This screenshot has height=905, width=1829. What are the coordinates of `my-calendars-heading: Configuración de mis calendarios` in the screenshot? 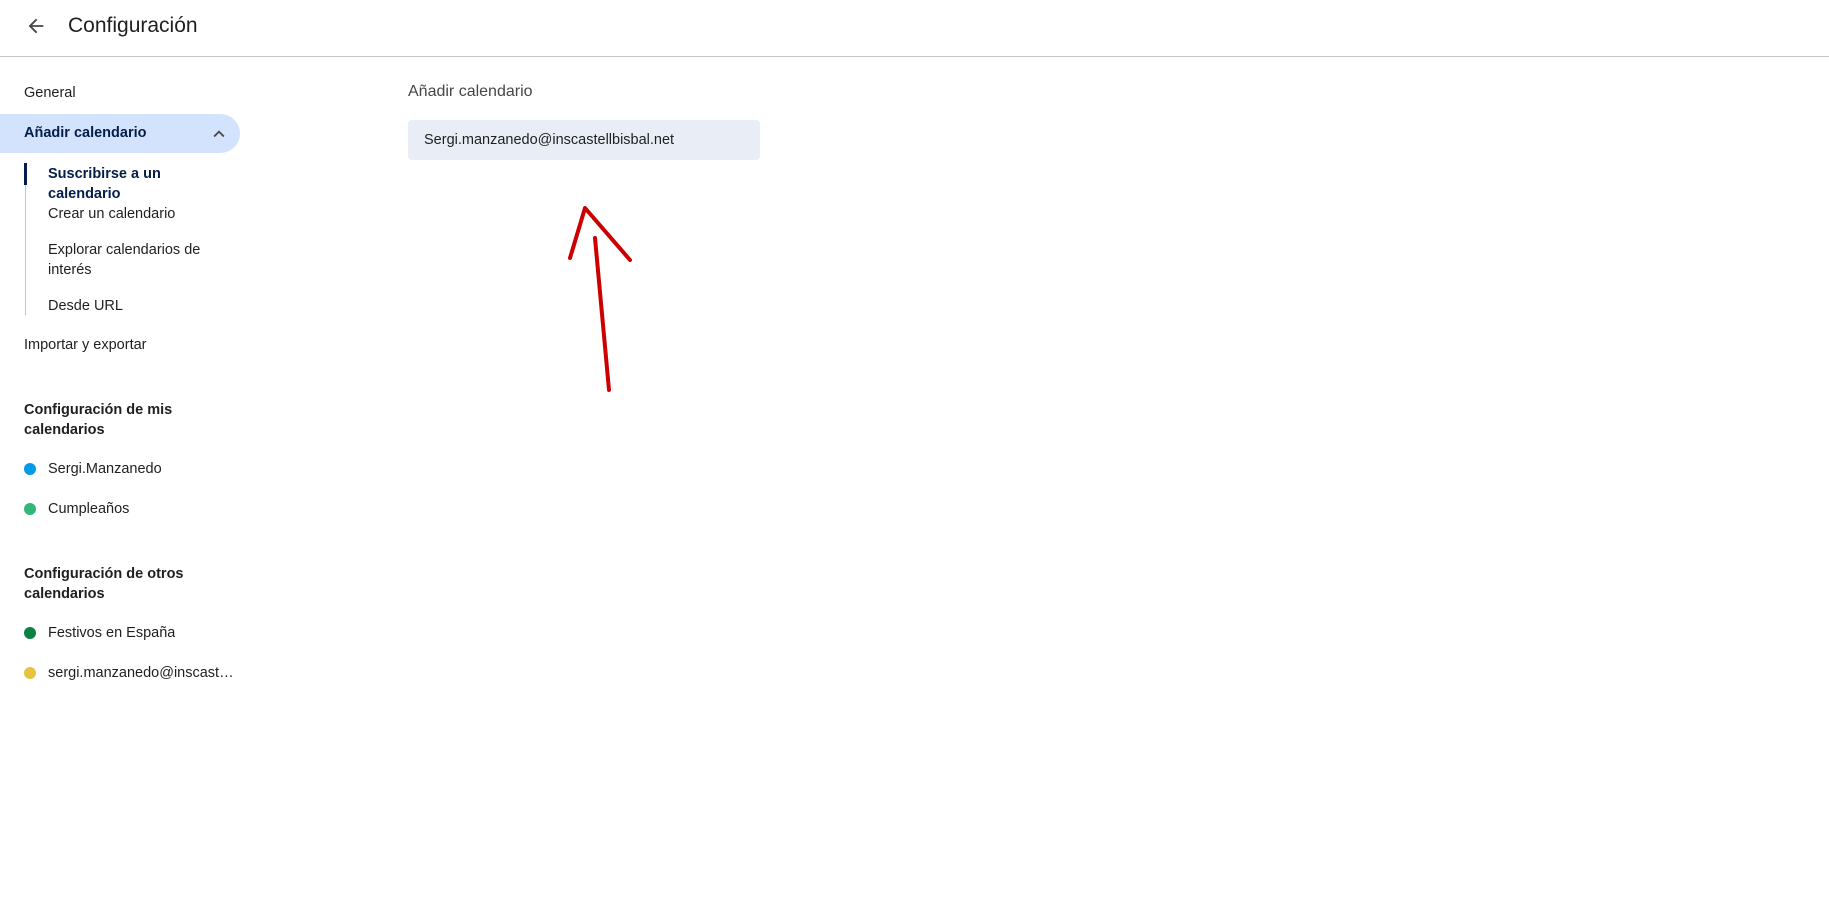 It's located at (98, 420).